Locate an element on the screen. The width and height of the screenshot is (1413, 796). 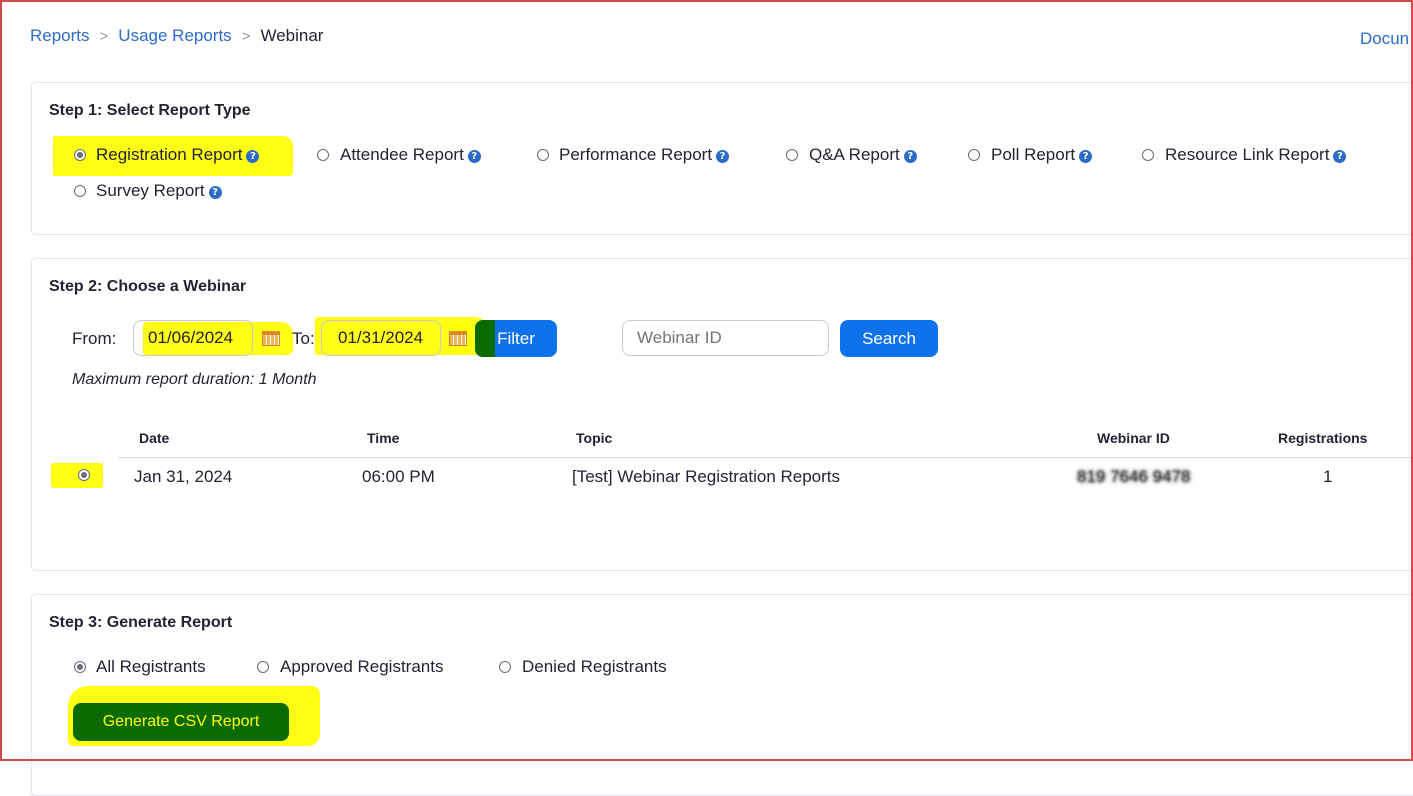
to-date-input: 01/31/2024 is located at coordinates (381, 338).